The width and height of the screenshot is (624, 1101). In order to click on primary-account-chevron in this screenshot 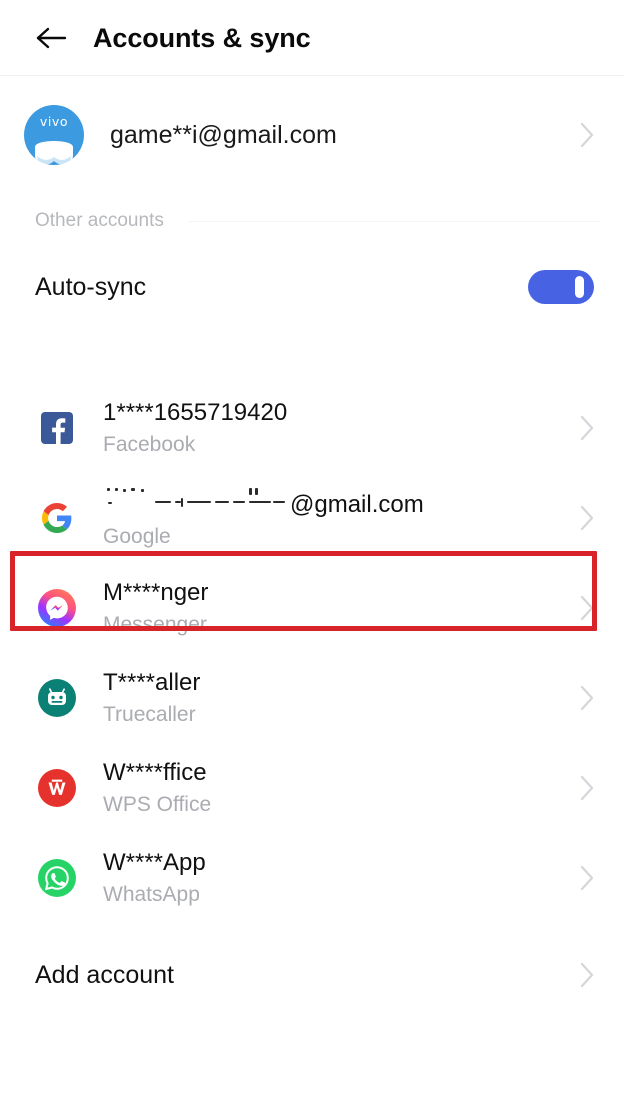, I will do `click(587, 135)`.